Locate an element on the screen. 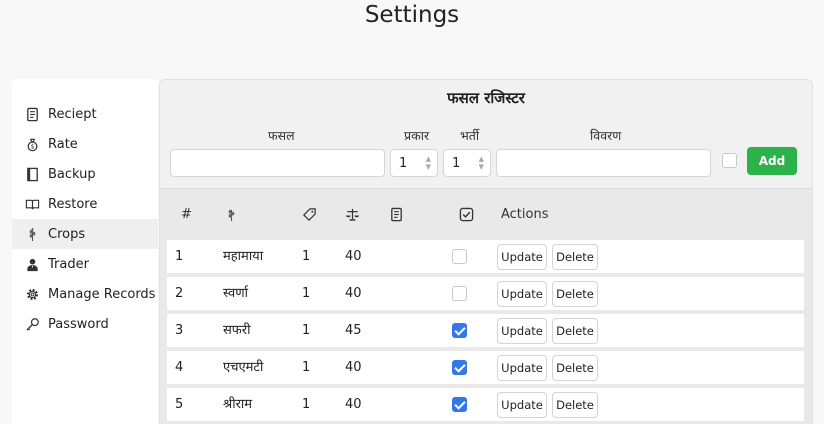 The image size is (824, 424). crop-header-icon is located at coordinates (231, 214).